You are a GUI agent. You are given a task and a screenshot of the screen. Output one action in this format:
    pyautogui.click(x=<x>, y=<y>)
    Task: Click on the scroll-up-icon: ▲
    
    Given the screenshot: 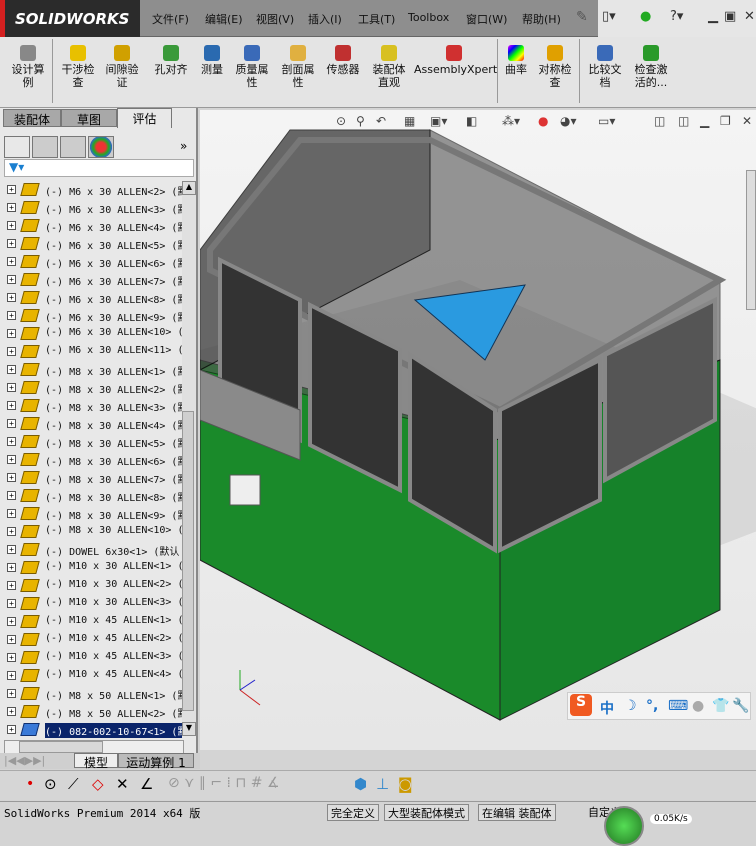 What is the action you would take?
    pyautogui.click(x=189, y=188)
    